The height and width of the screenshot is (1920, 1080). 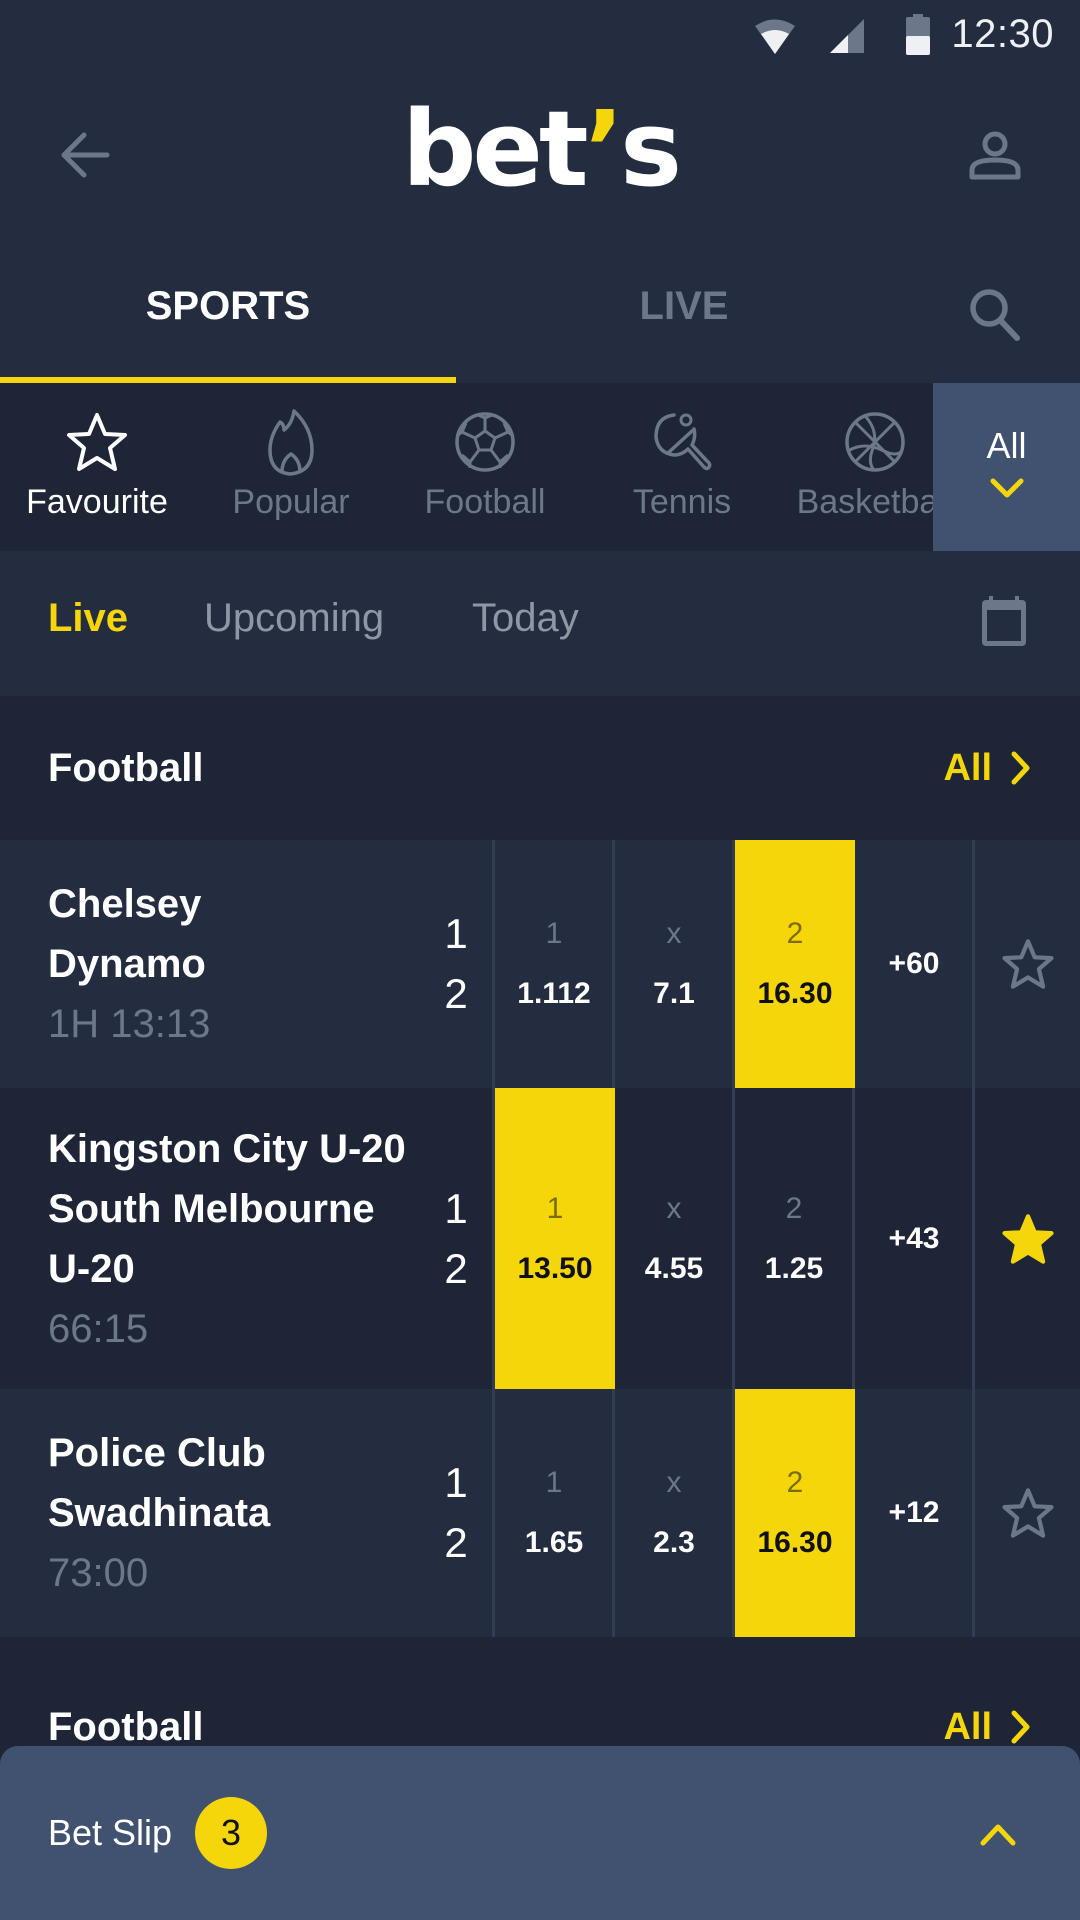 What do you see at coordinates (291, 467) in the screenshot?
I see `category-popular: Popular` at bounding box center [291, 467].